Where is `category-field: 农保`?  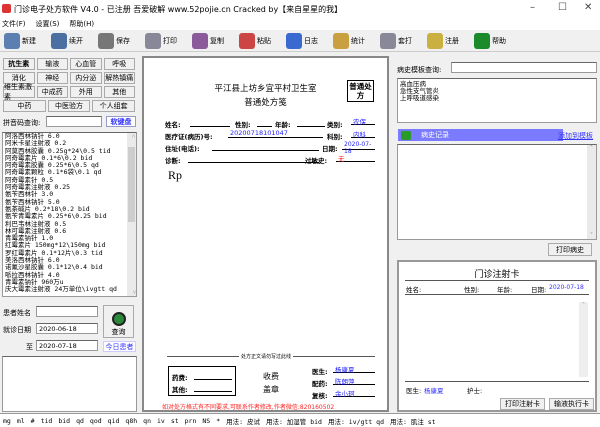 category-field: 农保 is located at coordinates (363, 121).